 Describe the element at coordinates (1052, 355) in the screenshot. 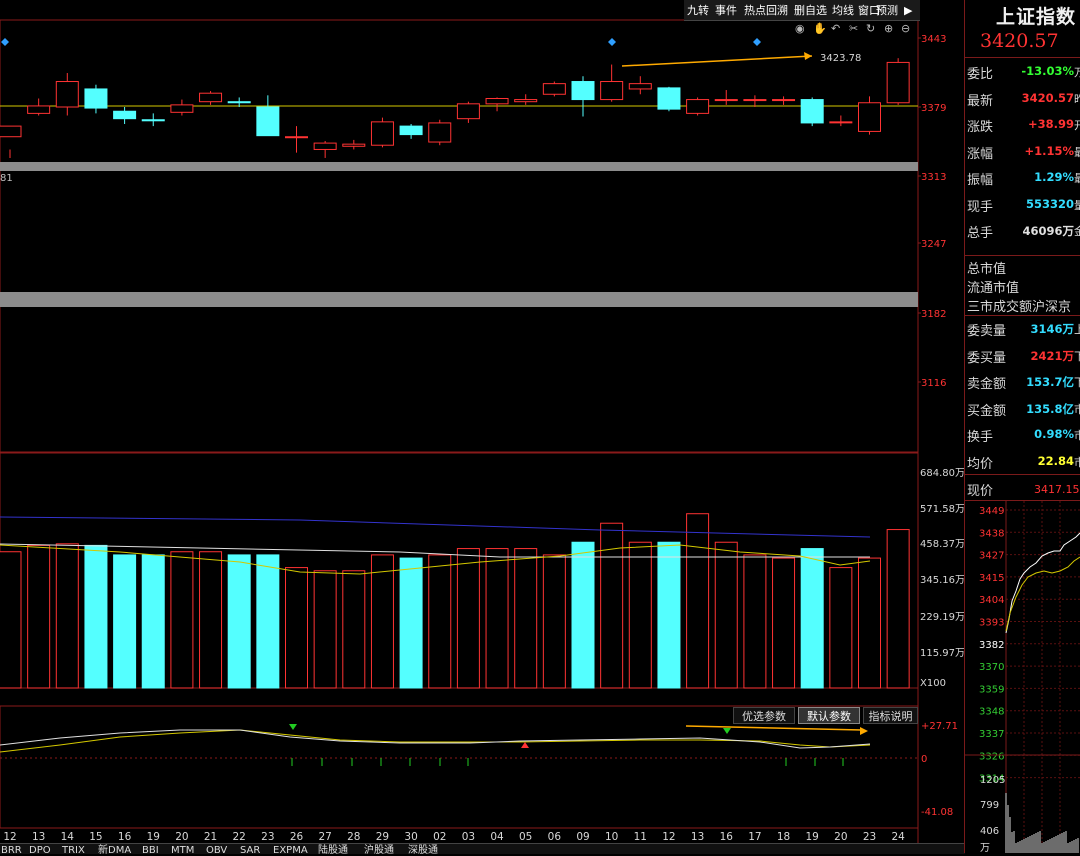

I see `order-value: 2421万` at that location.